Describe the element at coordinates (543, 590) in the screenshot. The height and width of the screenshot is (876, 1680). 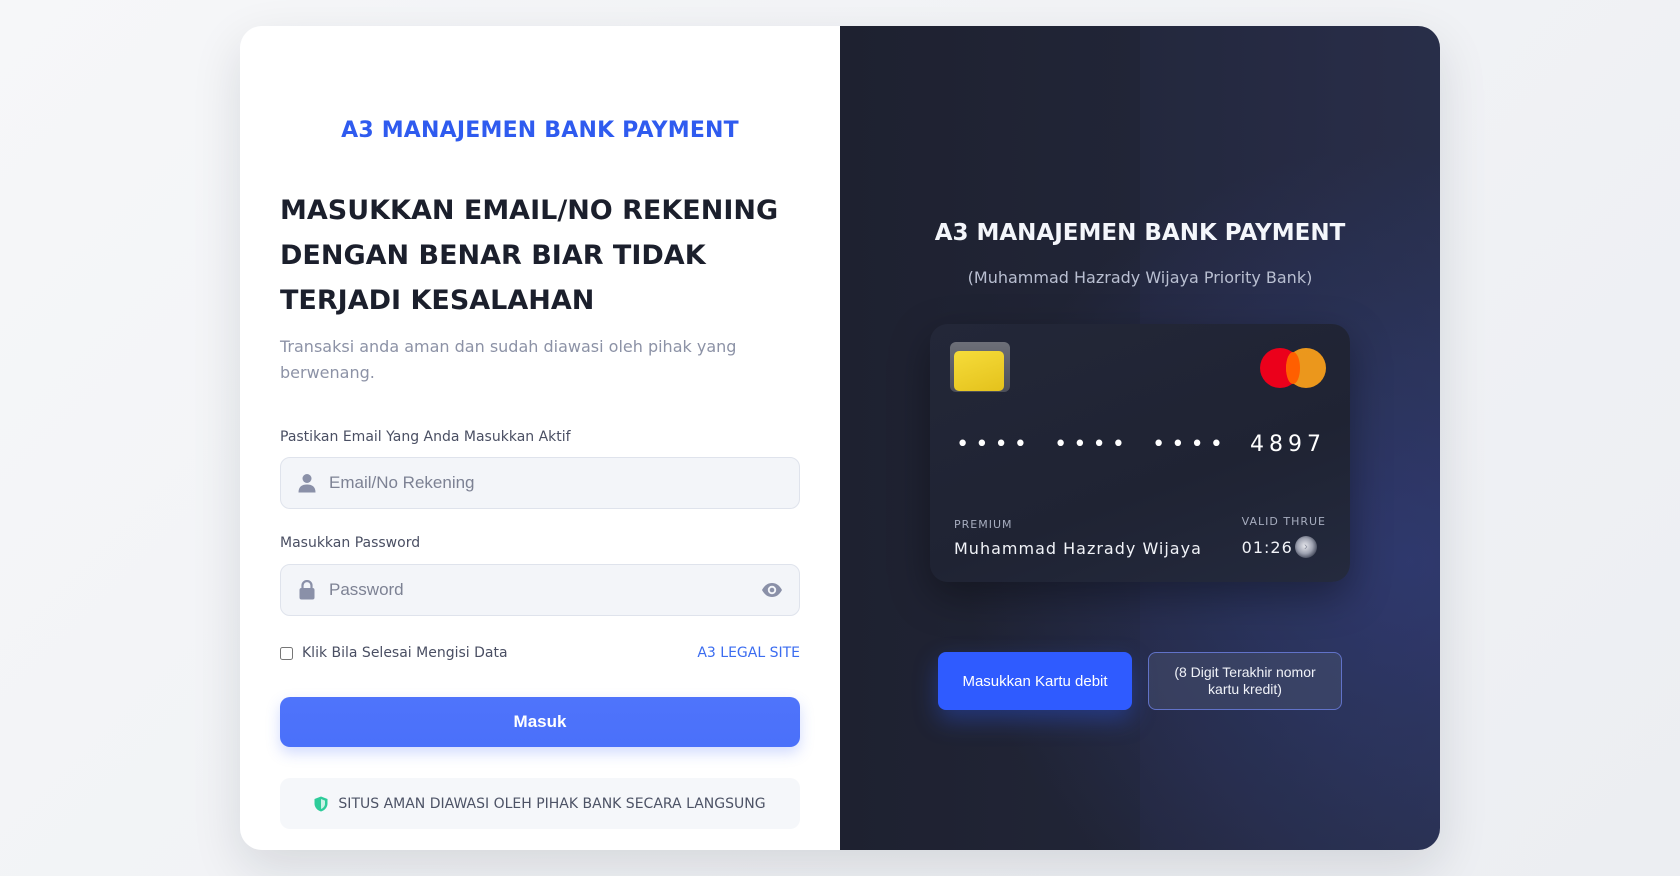
I see `password-input` at that location.